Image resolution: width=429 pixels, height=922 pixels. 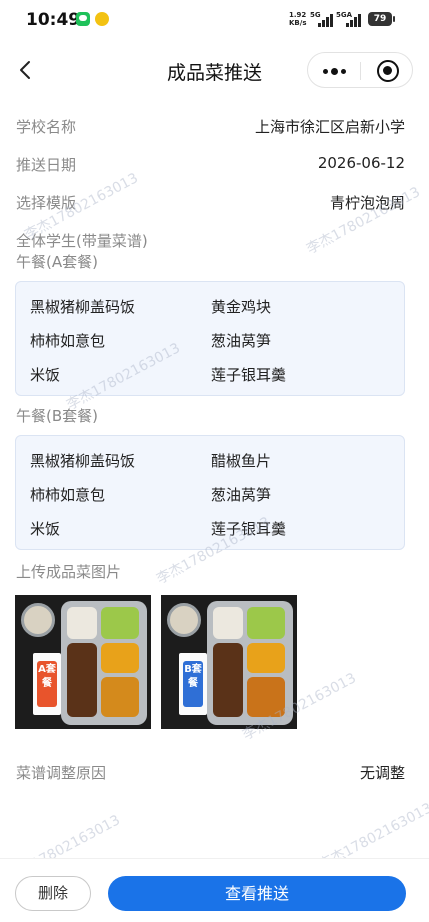 I want to click on signal-2-icon, so click(x=354, y=20).